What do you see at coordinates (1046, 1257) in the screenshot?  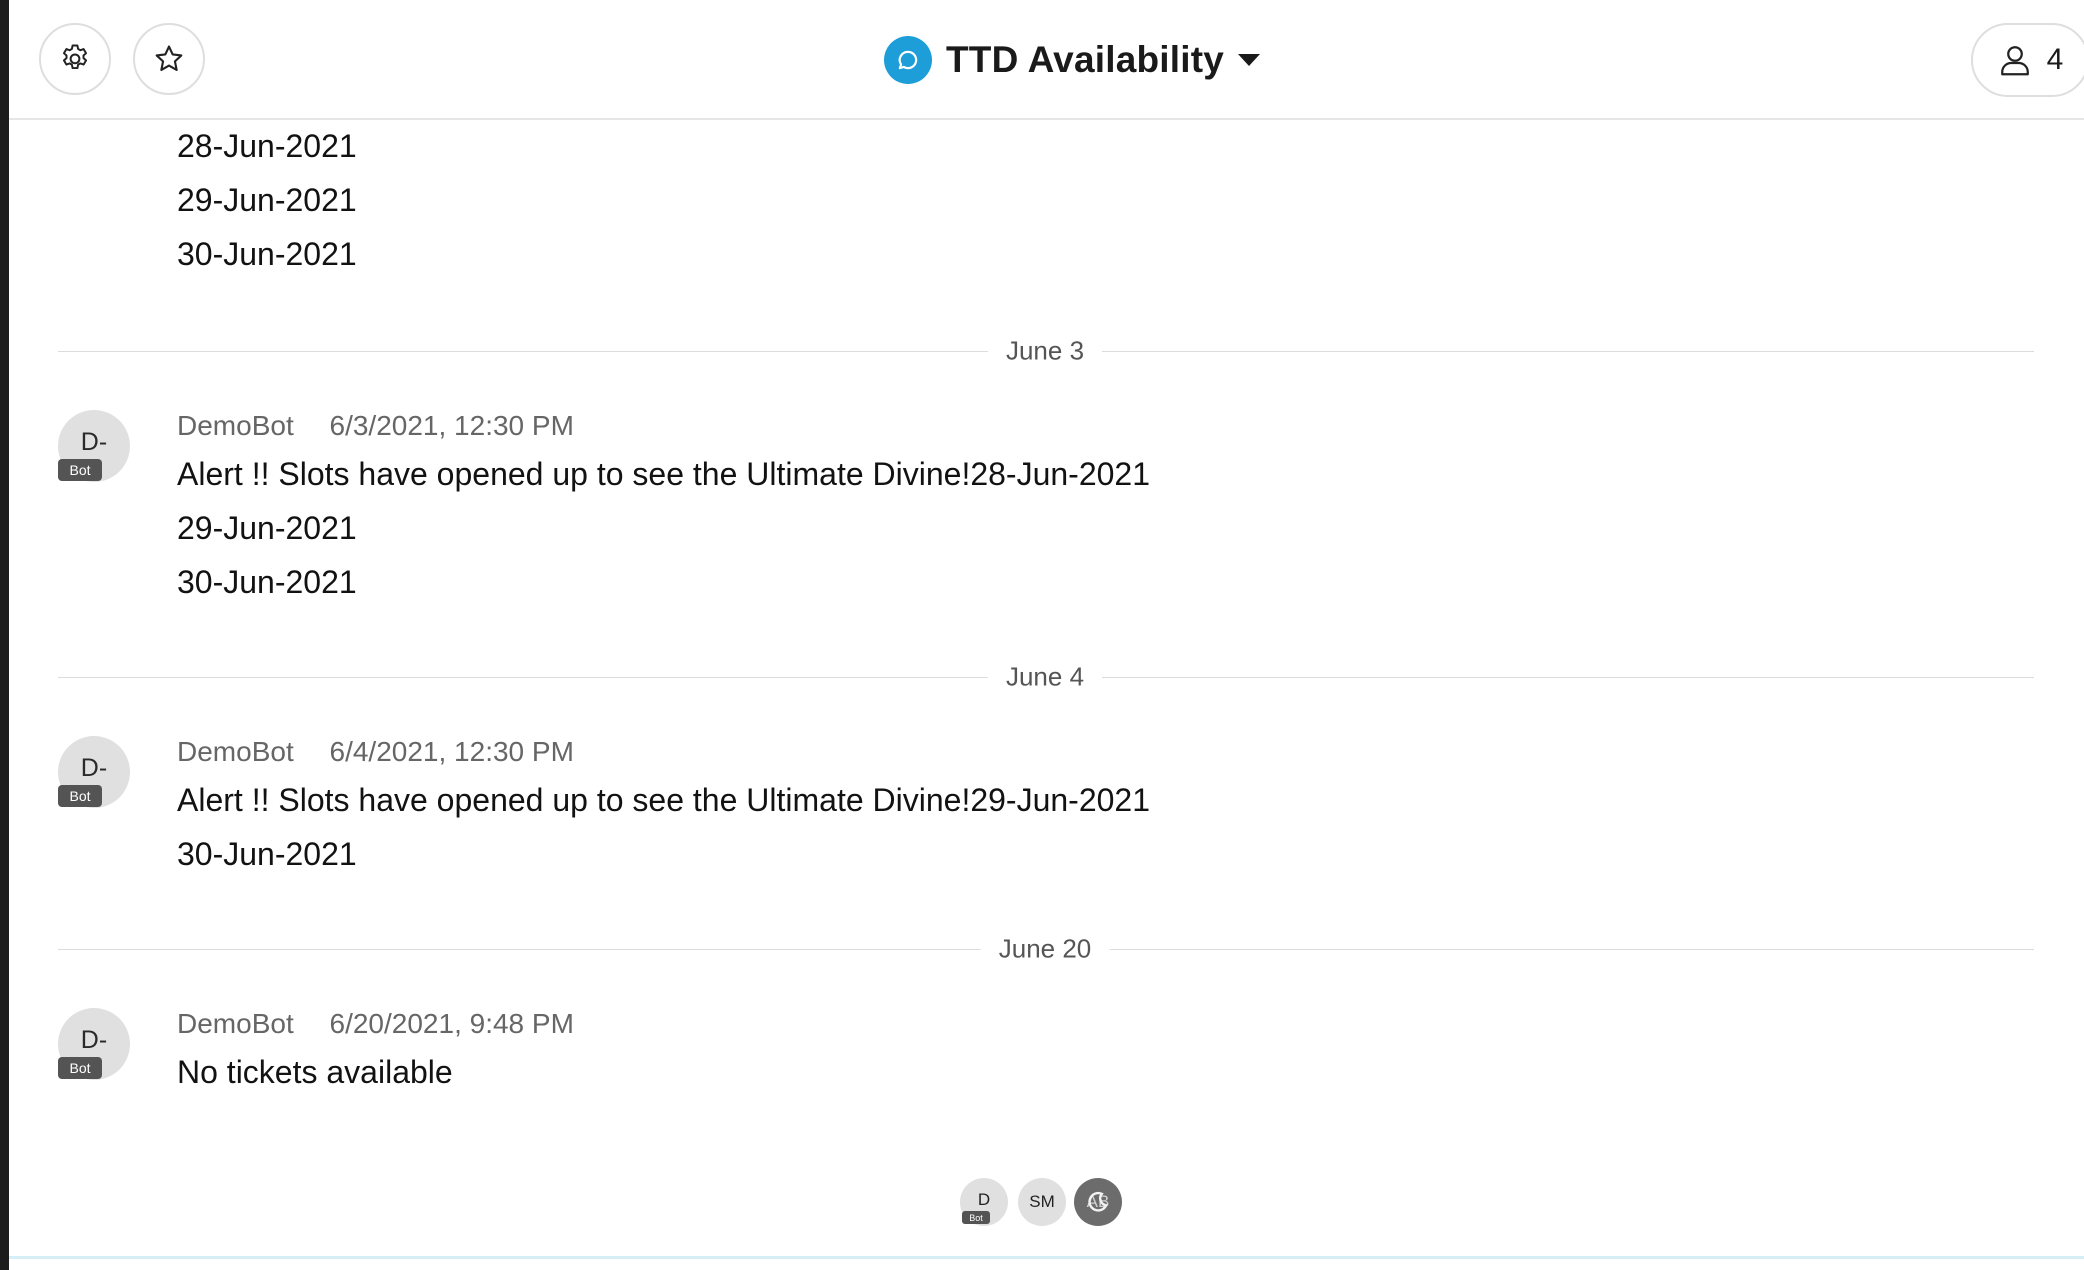 I see `composer-top-border` at bounding box center [1046, 1257].